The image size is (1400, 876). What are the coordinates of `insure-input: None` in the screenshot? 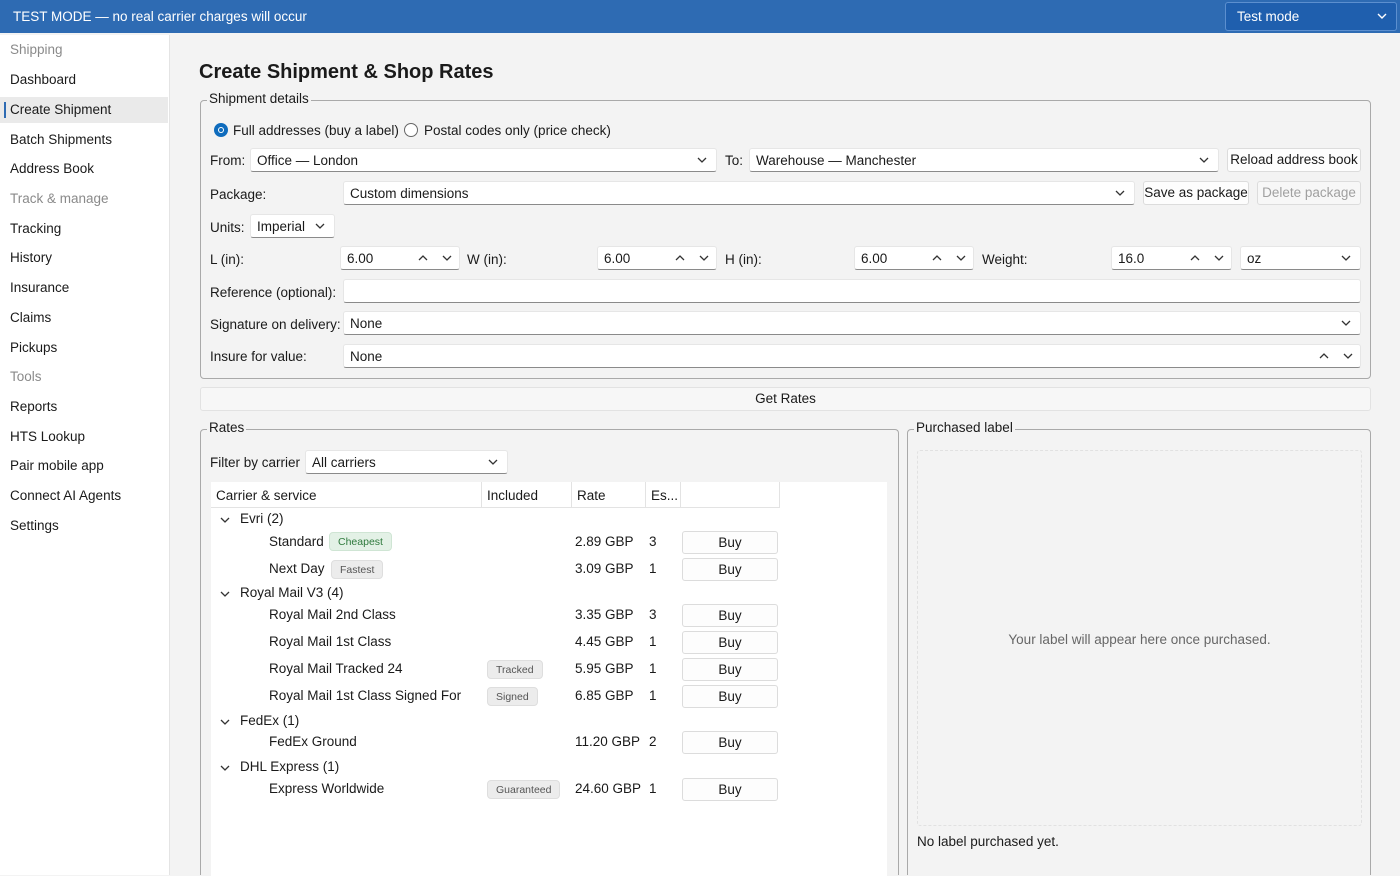 It's located at (852, 356).